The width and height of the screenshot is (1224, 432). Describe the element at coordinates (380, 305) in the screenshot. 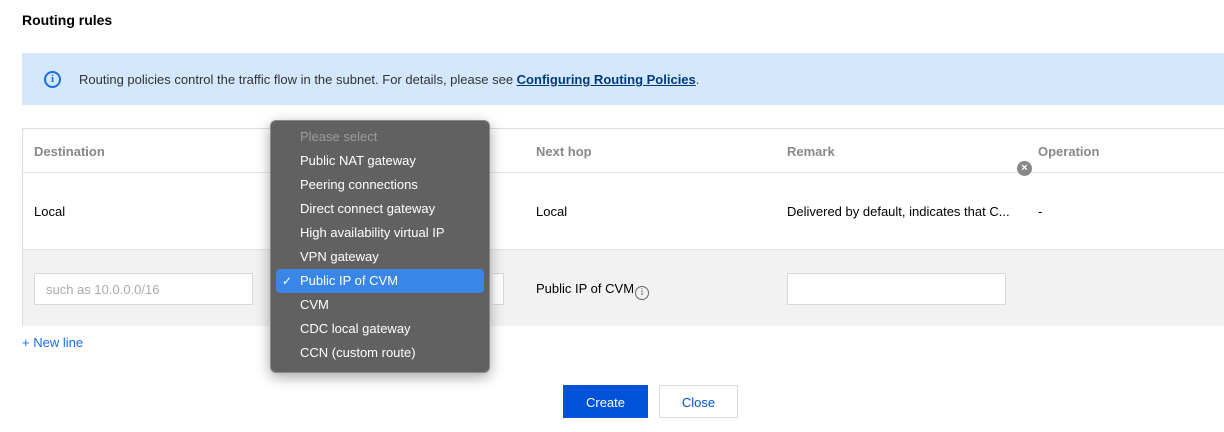

I see `option-cvm: CVM` at that location.